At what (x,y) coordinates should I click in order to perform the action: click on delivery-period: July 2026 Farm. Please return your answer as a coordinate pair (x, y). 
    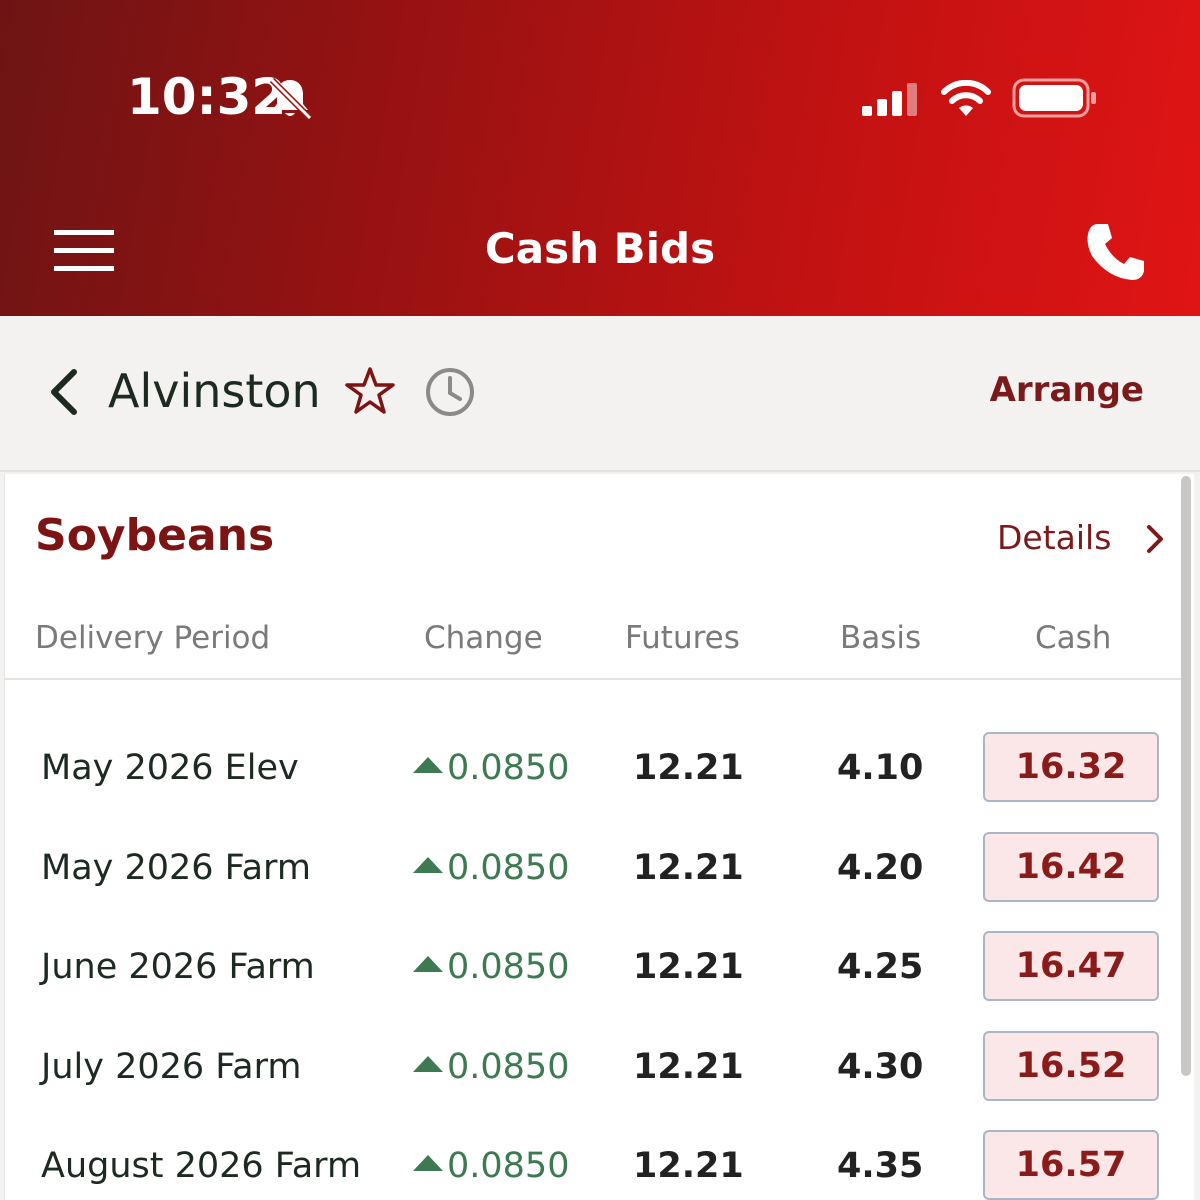
    Looking at the image, I should click on (171, 1067).